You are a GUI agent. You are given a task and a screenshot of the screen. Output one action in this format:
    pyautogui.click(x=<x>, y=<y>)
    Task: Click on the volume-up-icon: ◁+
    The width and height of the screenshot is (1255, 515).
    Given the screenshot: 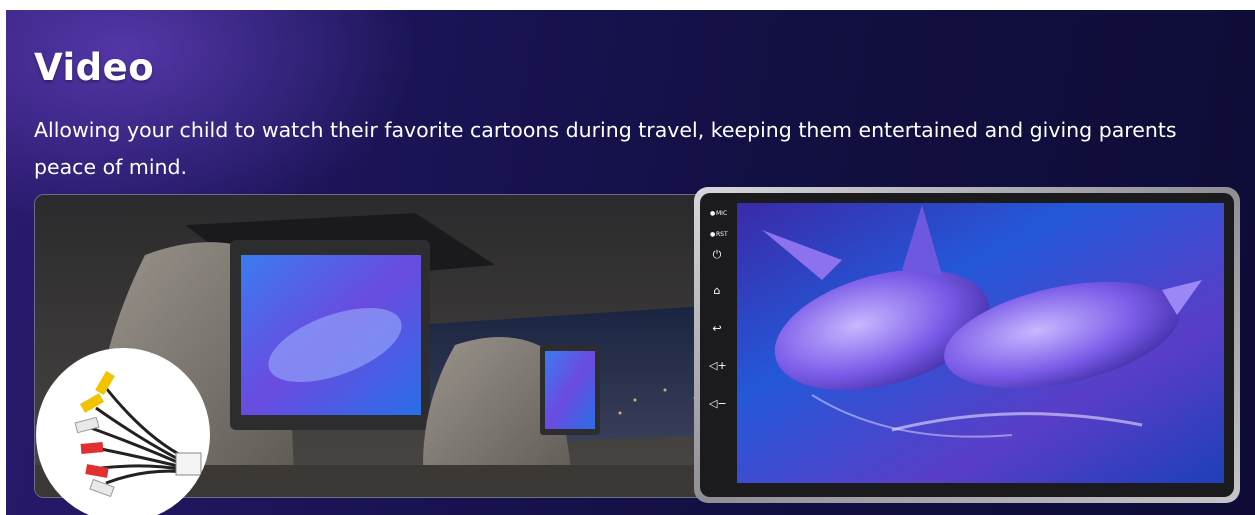 What is the action you would take?
    pyautogui.click(x=718, y=366)
    